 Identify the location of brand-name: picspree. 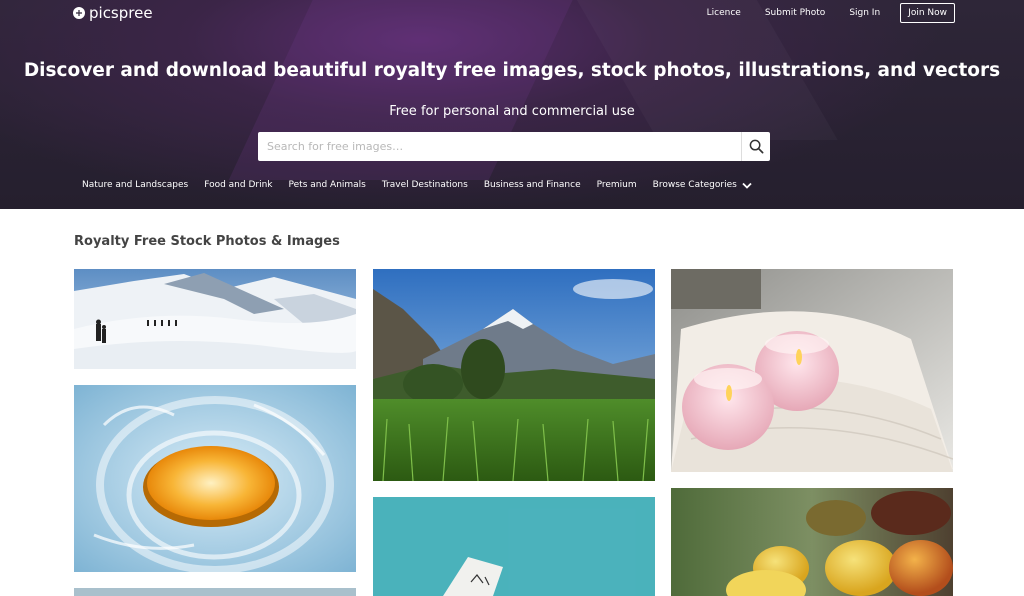
(121, 13).